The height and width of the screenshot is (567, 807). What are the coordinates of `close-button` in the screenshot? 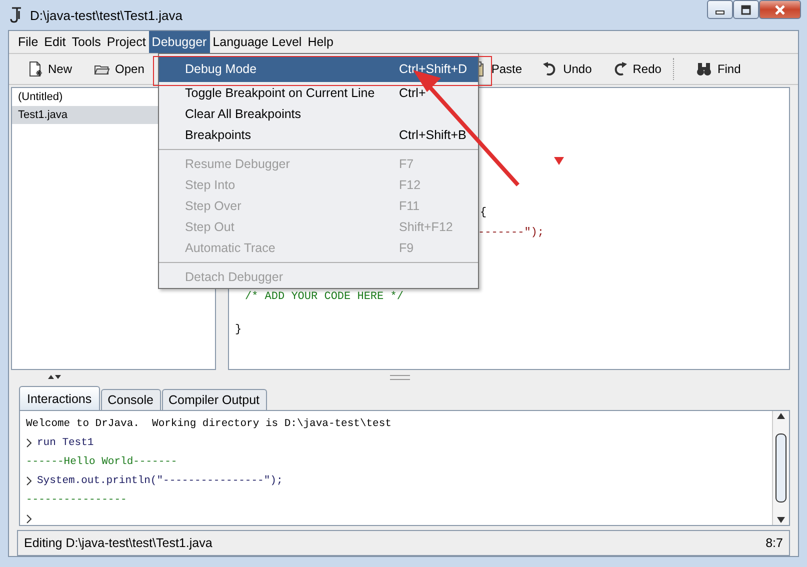 It's located at (780, 9).